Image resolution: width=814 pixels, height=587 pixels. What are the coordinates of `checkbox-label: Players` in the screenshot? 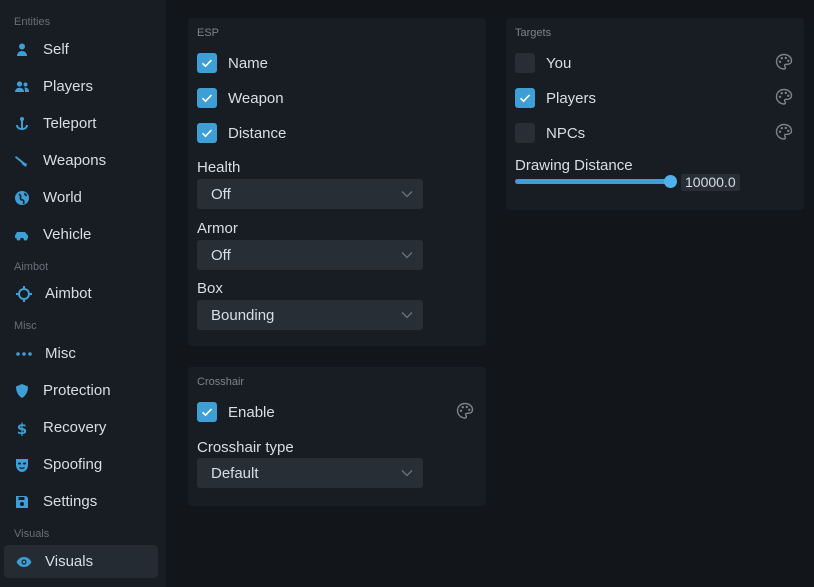 It's located at (571, 98).